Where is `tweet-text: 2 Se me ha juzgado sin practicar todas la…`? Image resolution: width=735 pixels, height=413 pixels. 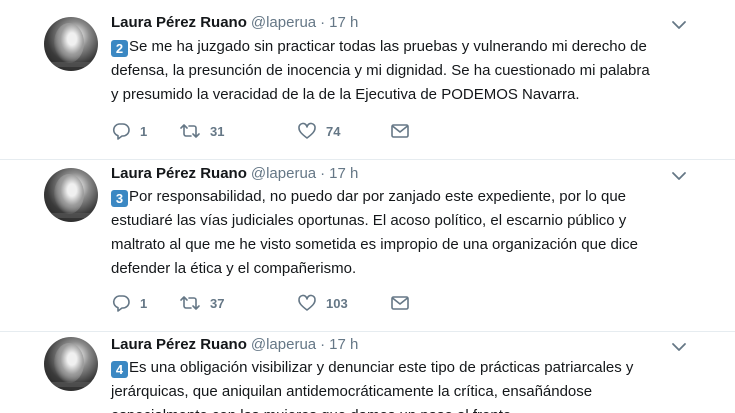 tweet-text: 2 Se me ha juzgado sin practicar todas la… is located at coordinates (411, 71).